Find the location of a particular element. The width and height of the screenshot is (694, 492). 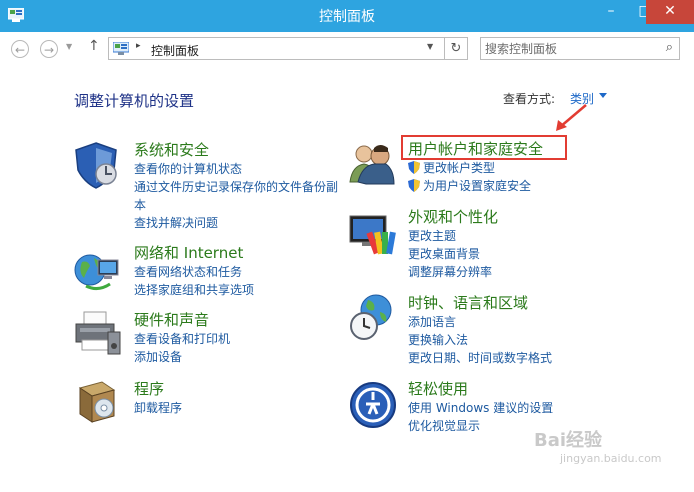

title-bar: 控制面板 – □ ✕ is located at coordinates (347, 16).